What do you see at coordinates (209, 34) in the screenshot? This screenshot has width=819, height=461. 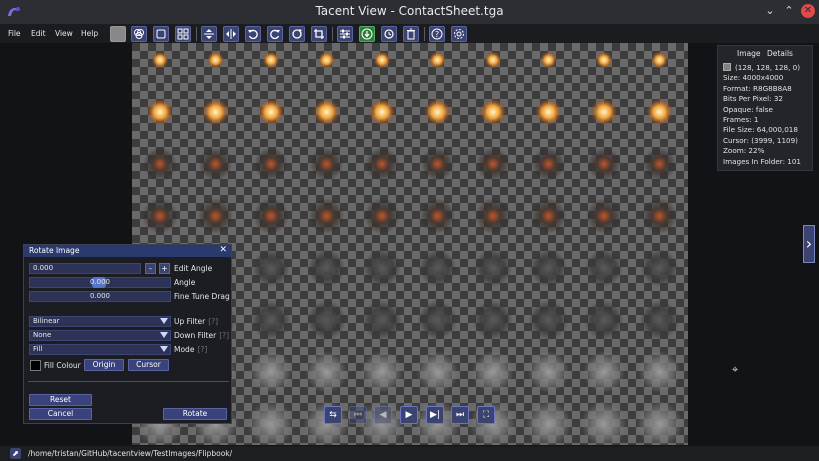 I see `flip-vertical-icon` at bounding box center [209, 34].